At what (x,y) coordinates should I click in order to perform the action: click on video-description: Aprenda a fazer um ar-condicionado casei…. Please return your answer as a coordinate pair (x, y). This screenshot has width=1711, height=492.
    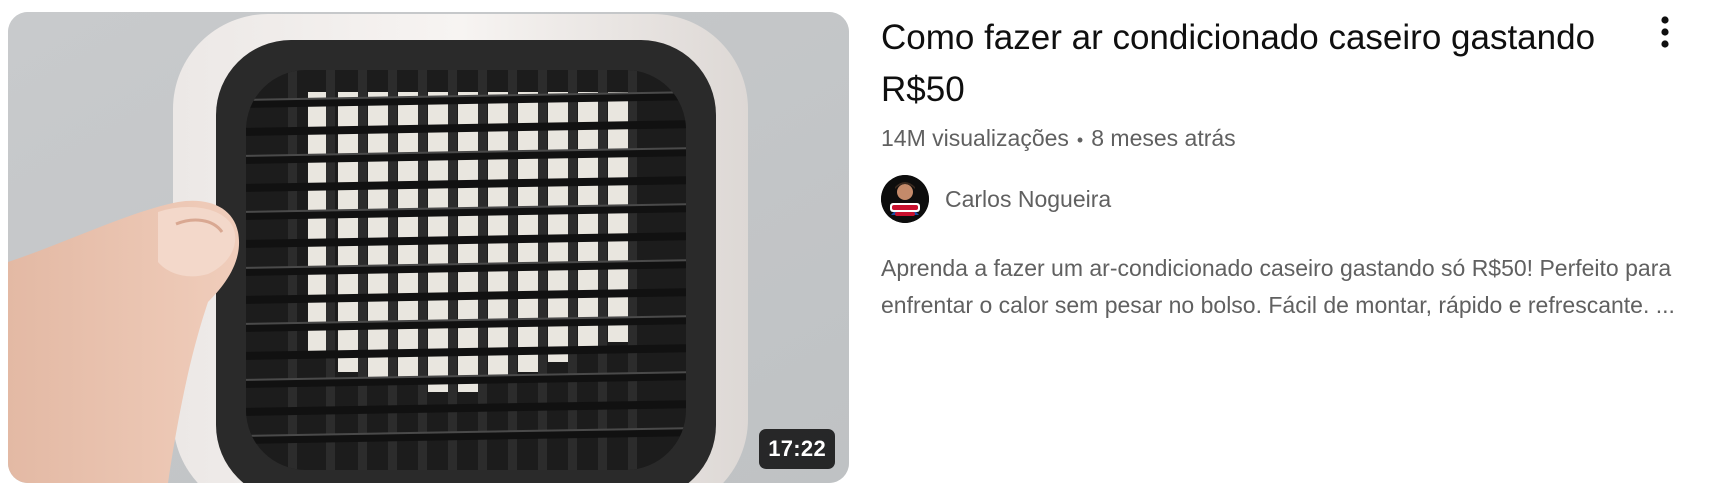
    Looking at the image, I should click on (1278, 286).